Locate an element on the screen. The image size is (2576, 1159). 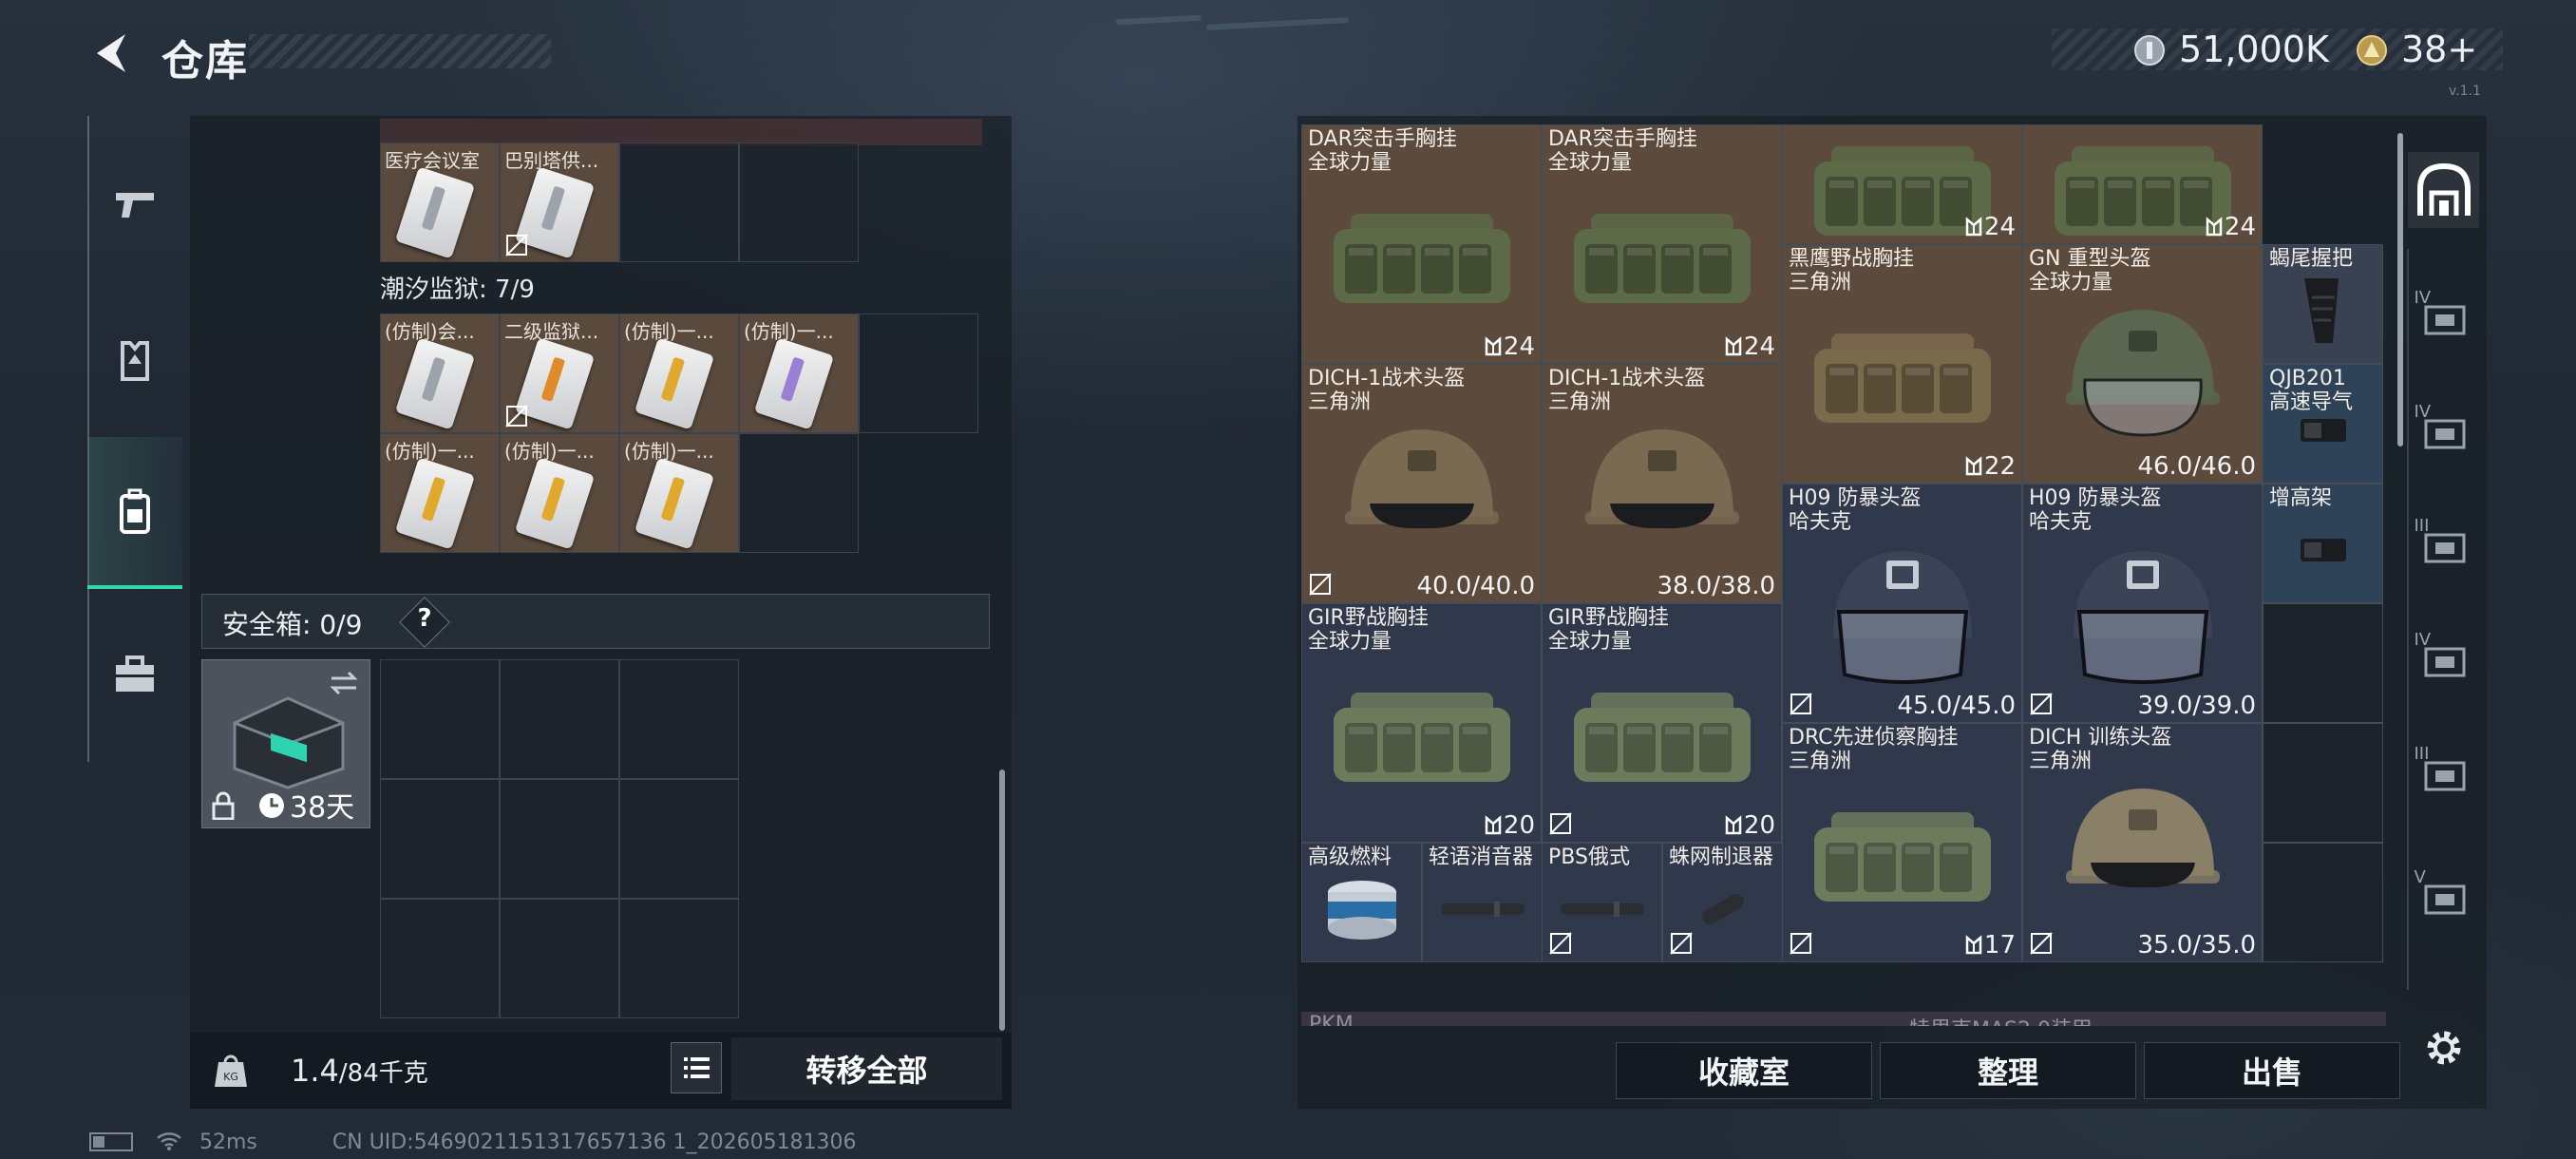
durability-readout: 45.0/45.0 is located at coordinates (1956, 706).